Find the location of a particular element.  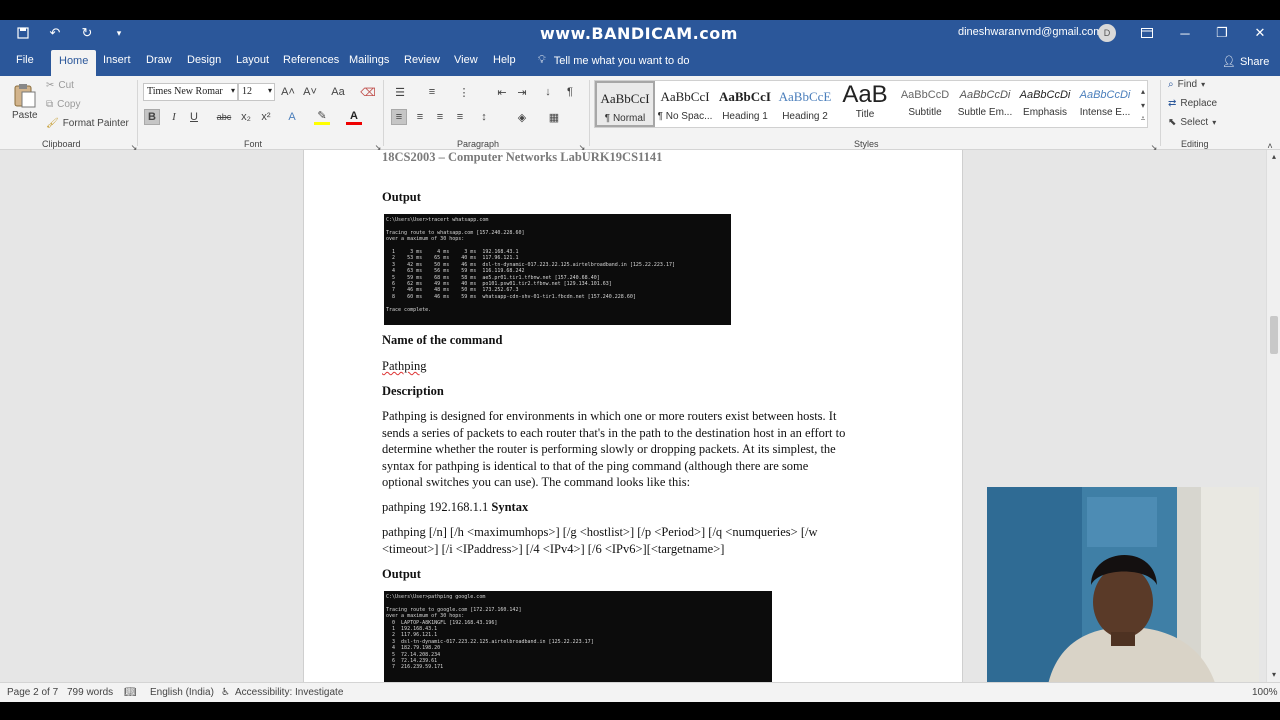

restore-icon: ❐ is located at coordinates (1222, 33).